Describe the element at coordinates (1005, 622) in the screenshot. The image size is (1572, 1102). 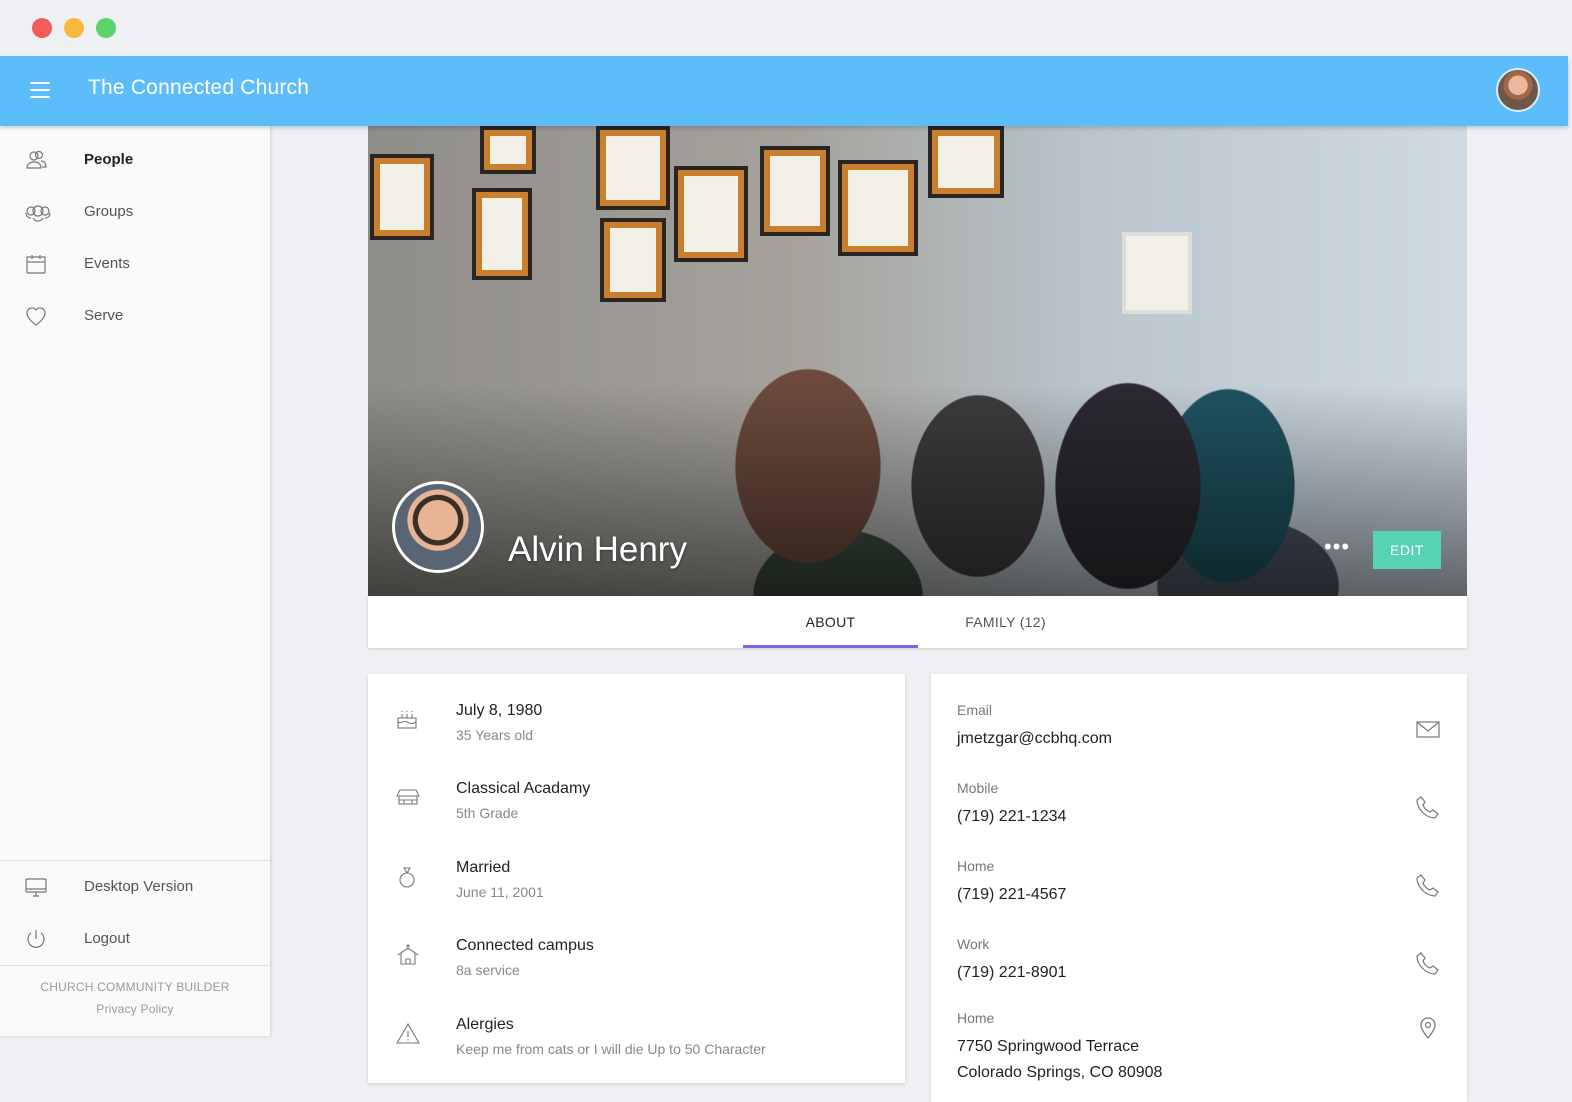
I see `tab-family: FAMILY (12)` at that location.